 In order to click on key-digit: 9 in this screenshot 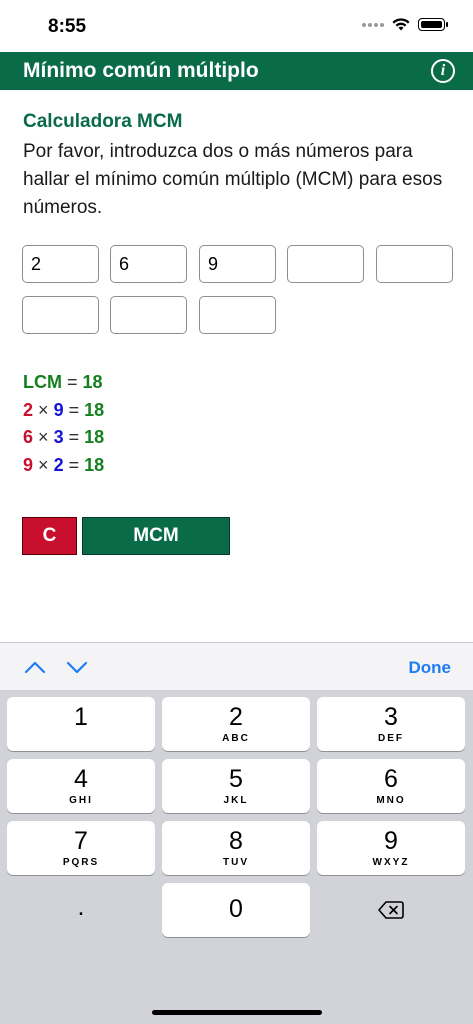, I will do `click(391, 841)`.